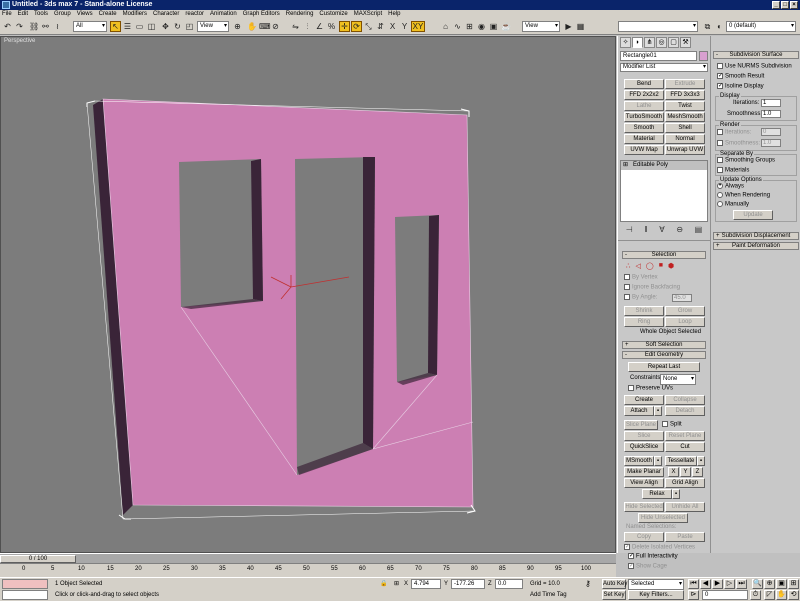 The width and height of the screenshot is (800, 601). I want to click on lathe-button: Lathe, so click(644, 106).